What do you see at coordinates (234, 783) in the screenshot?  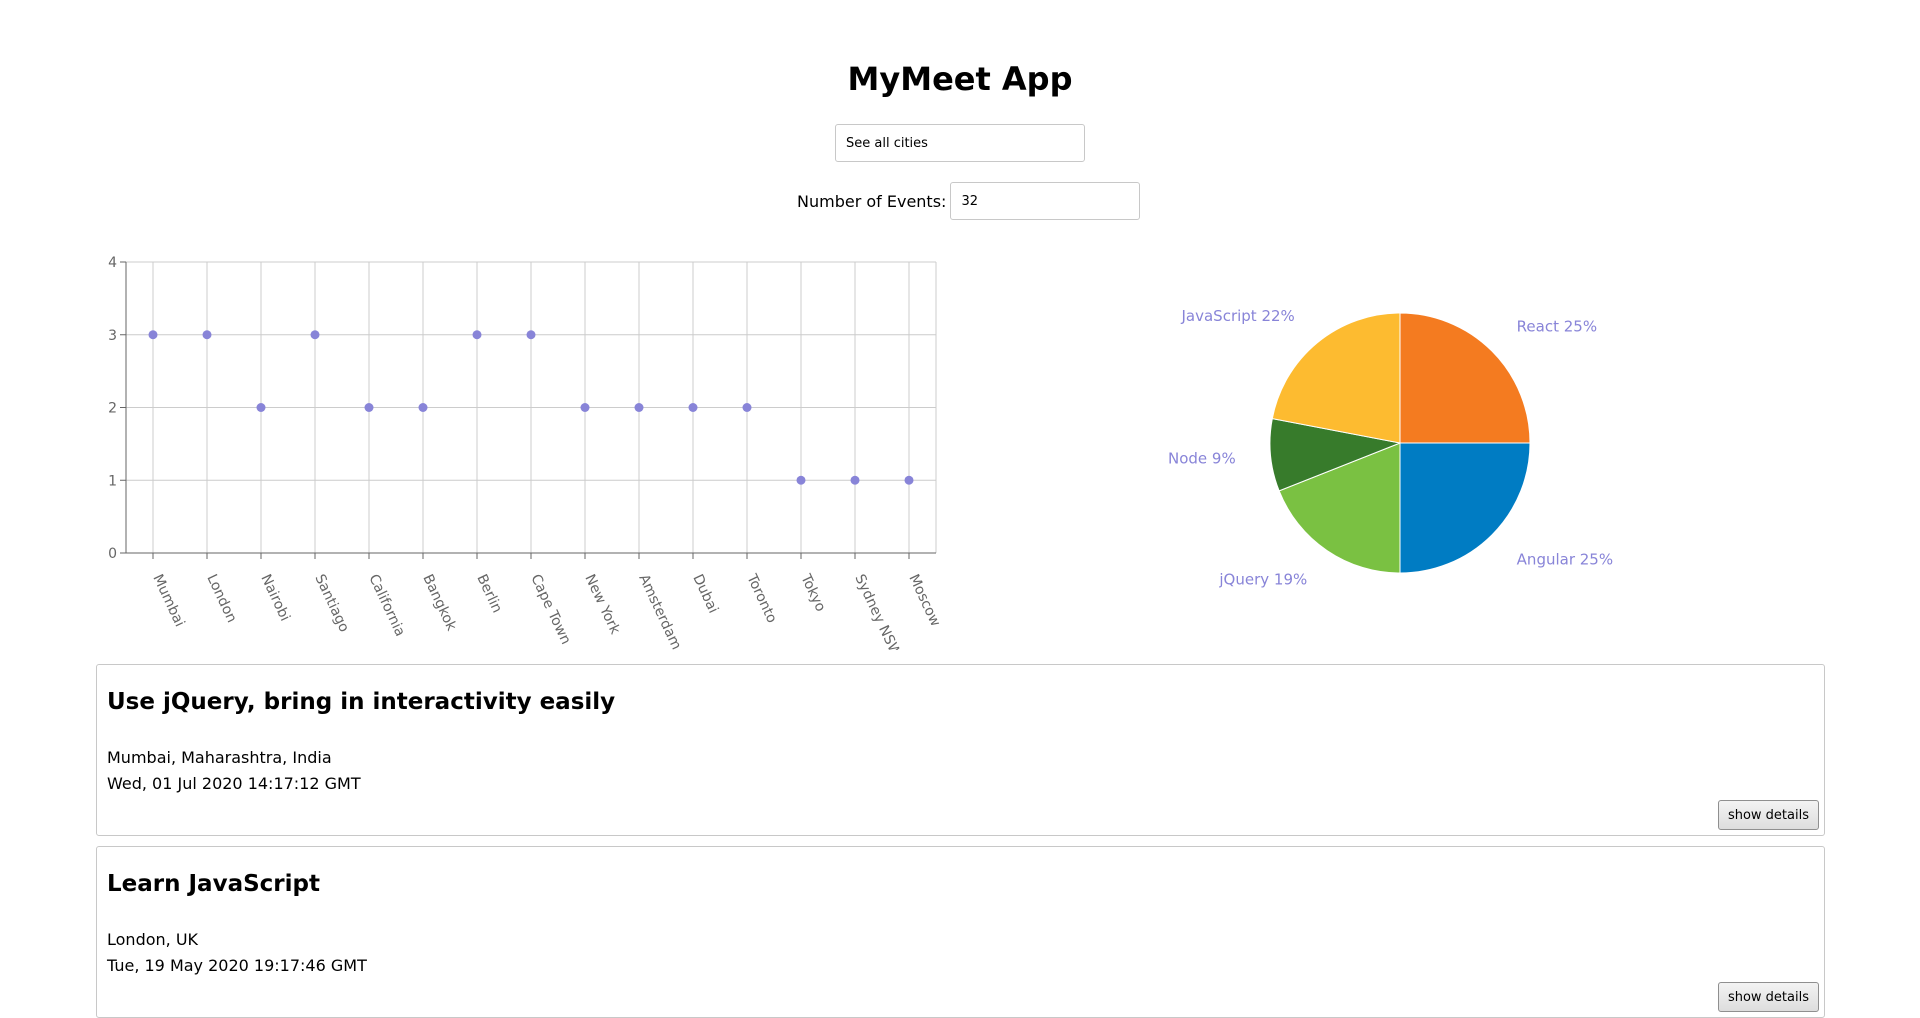 I see `event-date: Wed, 01 Jul 2020 14:17:12 GMT` at bounding box center [234, 783].